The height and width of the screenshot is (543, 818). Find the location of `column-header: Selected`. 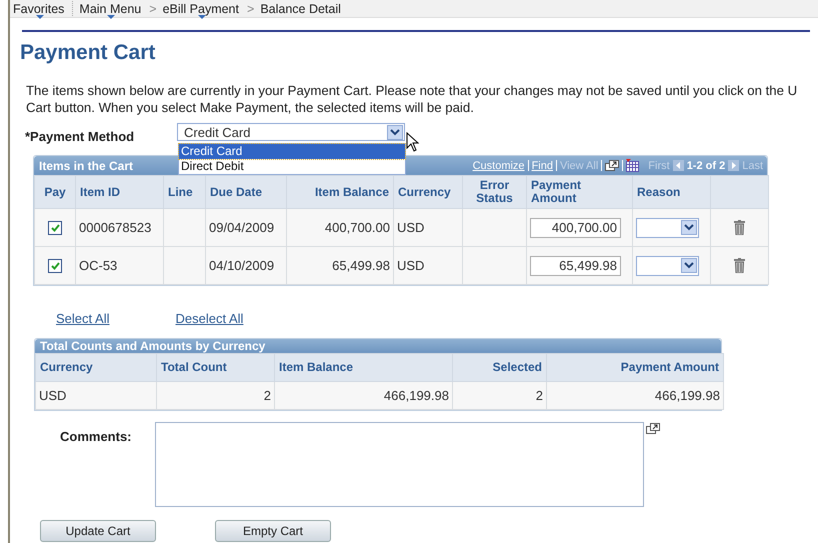

column-header: Selected is located at coordinates (499, 368).